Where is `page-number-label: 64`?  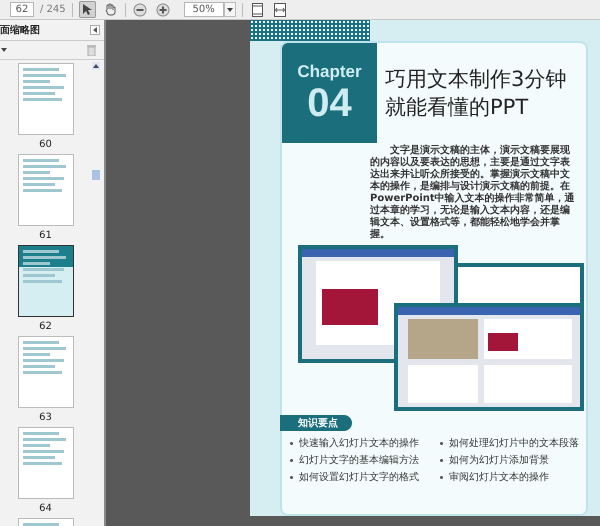
page-number-label: 64 is located at coordinates (45, 508).